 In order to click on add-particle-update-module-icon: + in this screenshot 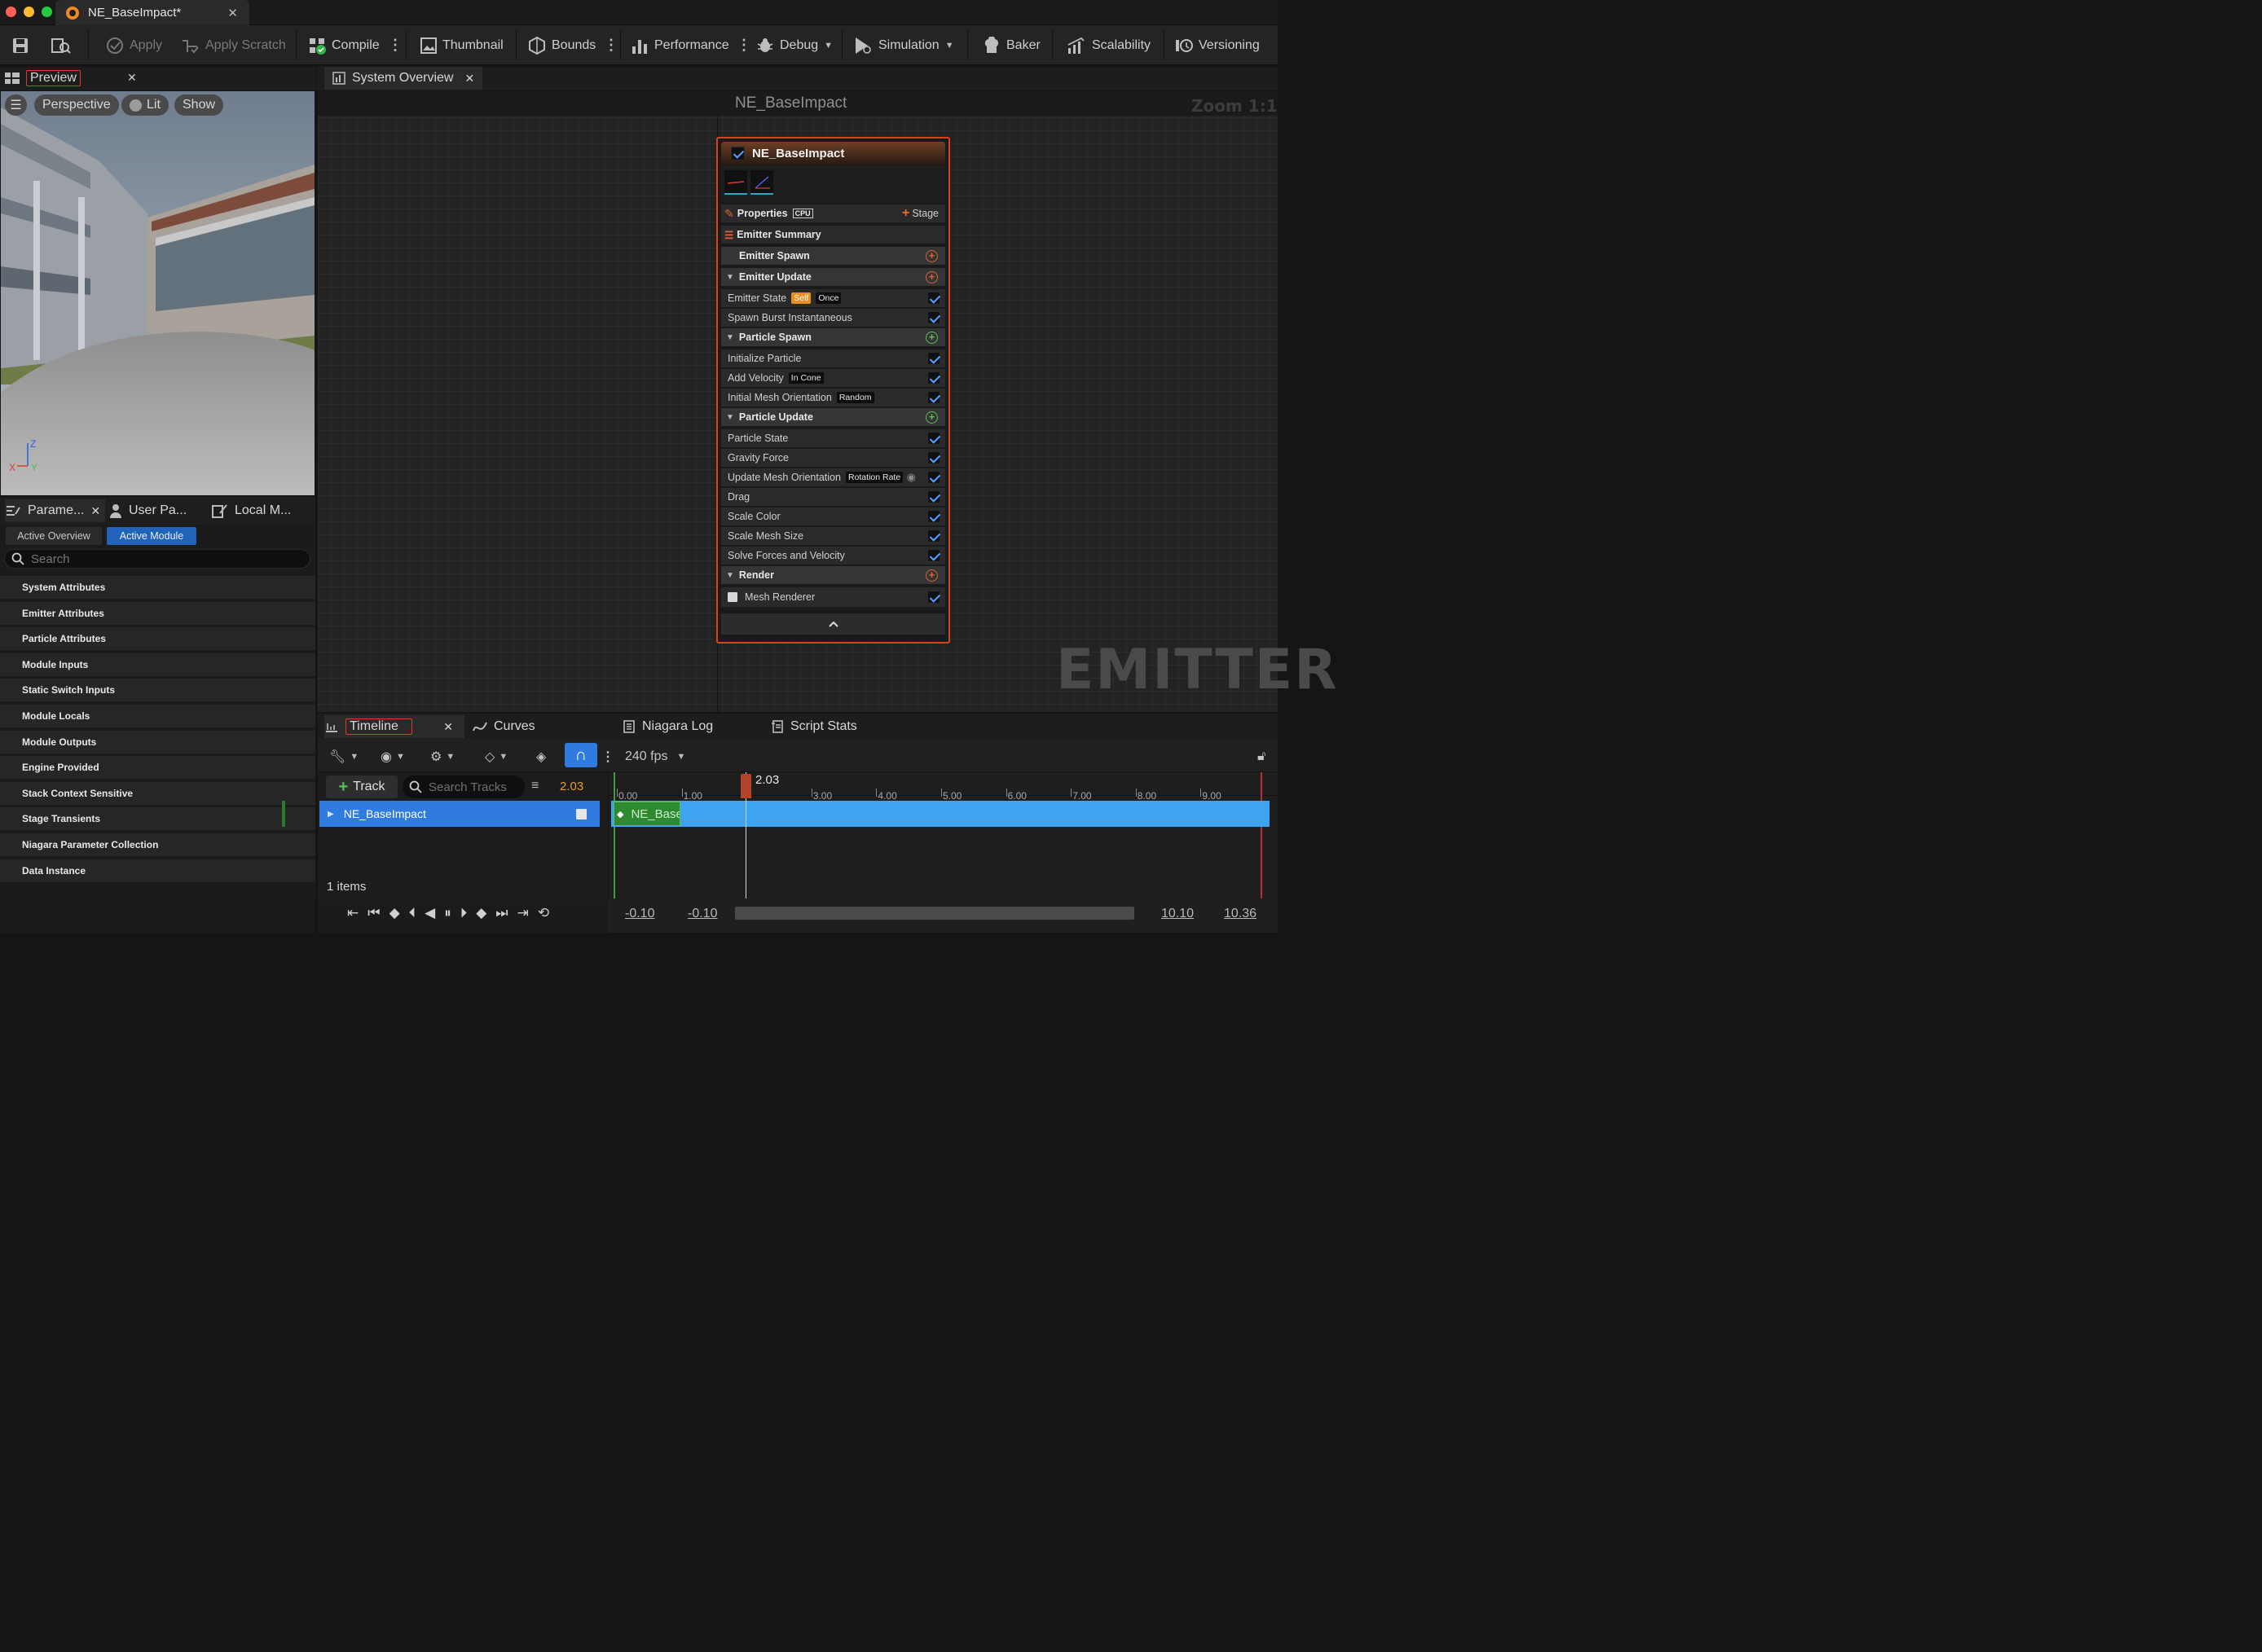, I will do `click(932, 417)`.